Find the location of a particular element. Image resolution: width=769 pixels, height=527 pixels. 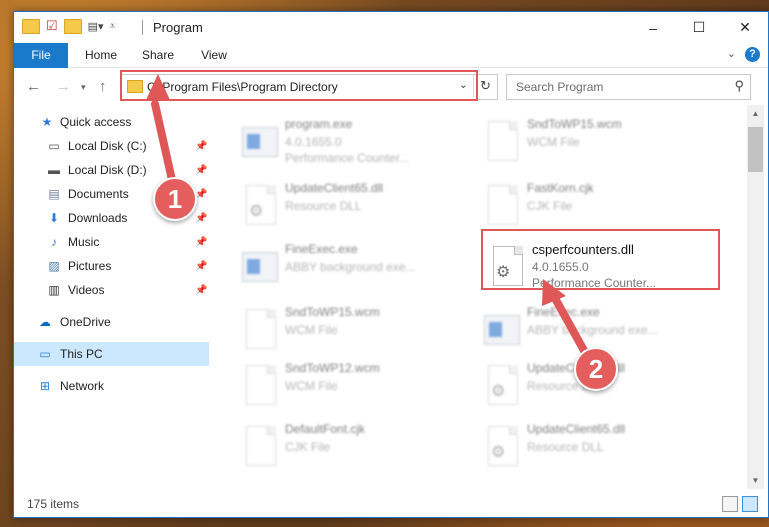

sidebar-item-label: Pictures is located at coordinates (90, 266).